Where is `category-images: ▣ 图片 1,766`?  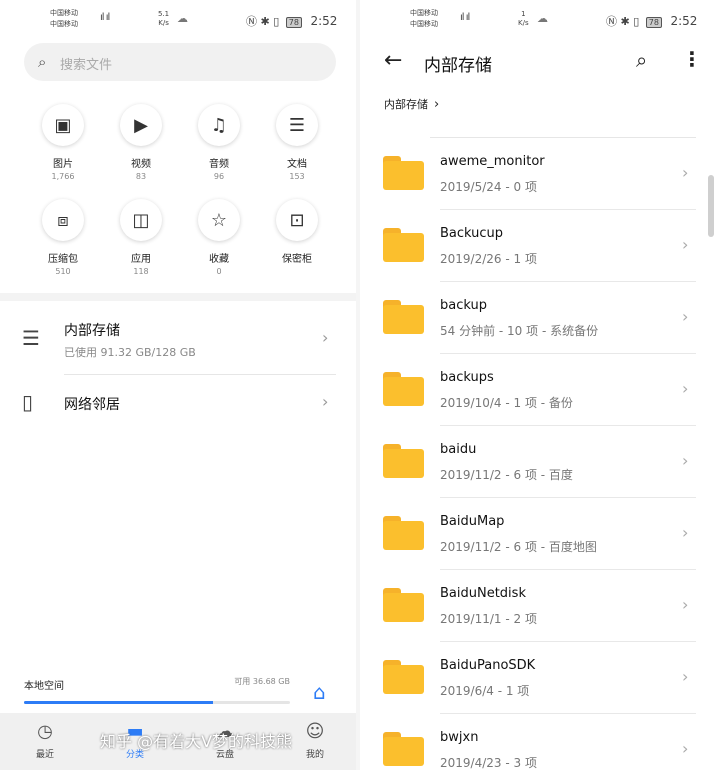 category-images: ▣ 图片 1,766 is located at coordinates (63, 142).